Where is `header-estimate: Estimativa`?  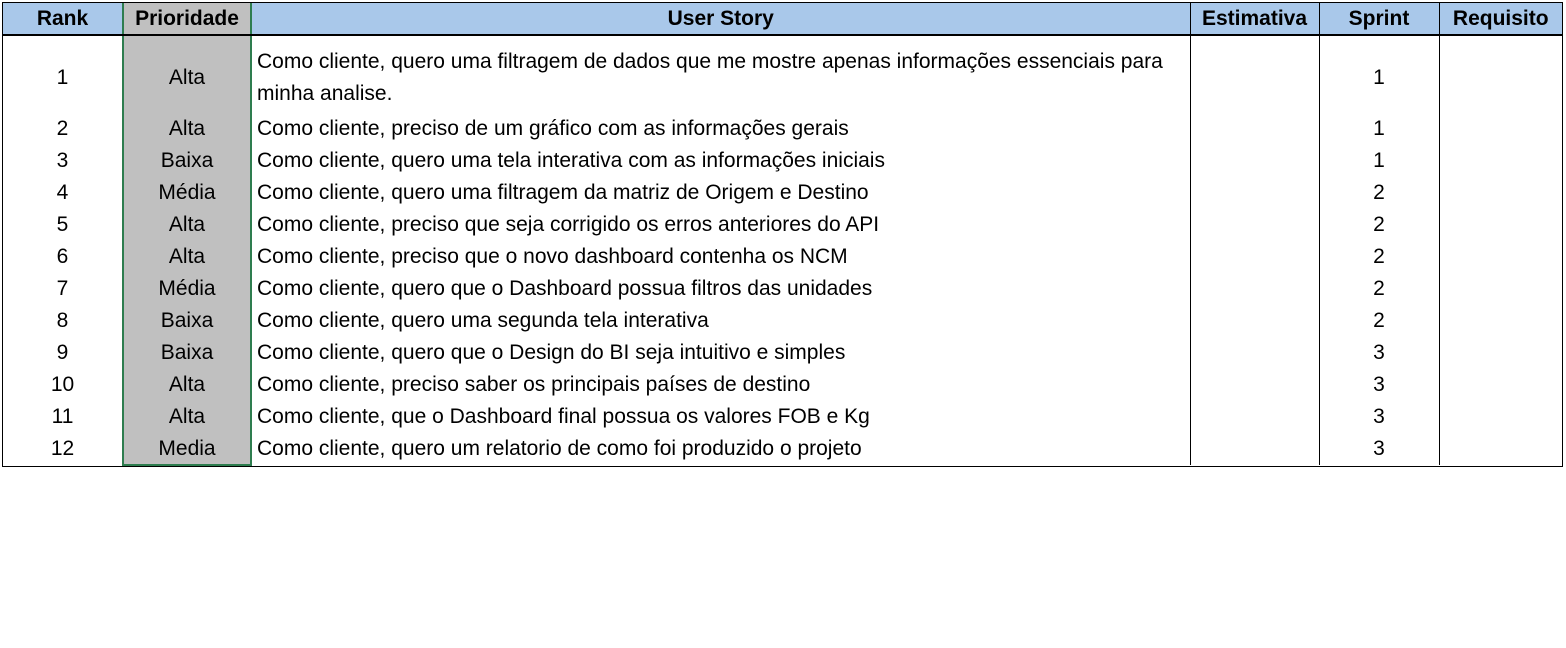 header-estimate: Estimativa is located at coordinates (1255, 19).